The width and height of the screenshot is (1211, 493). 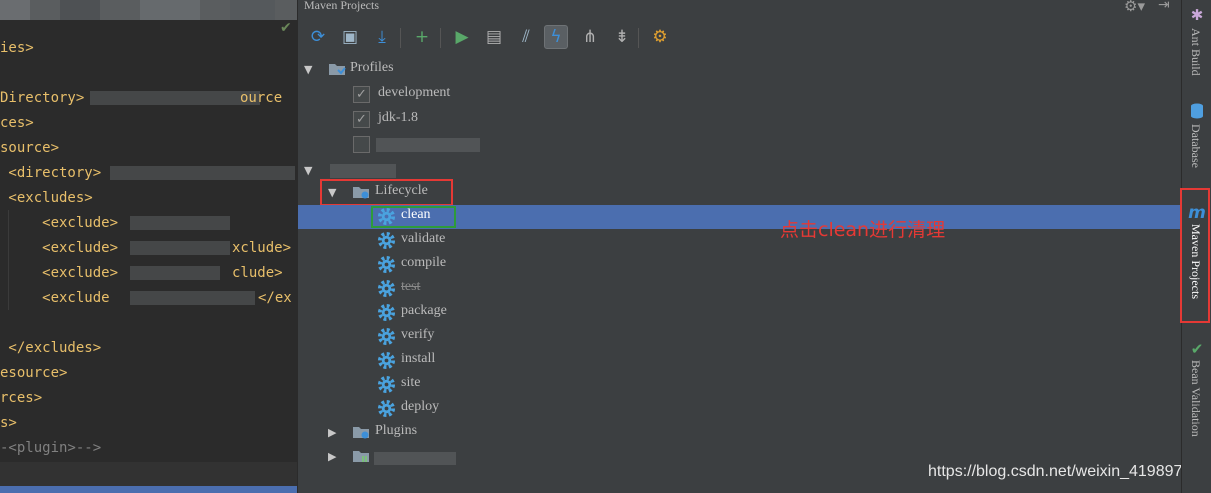 What do you see at coordinates (8, 260) in the screenshot?
I see `indent-guide` at bounding box center [8, 260].